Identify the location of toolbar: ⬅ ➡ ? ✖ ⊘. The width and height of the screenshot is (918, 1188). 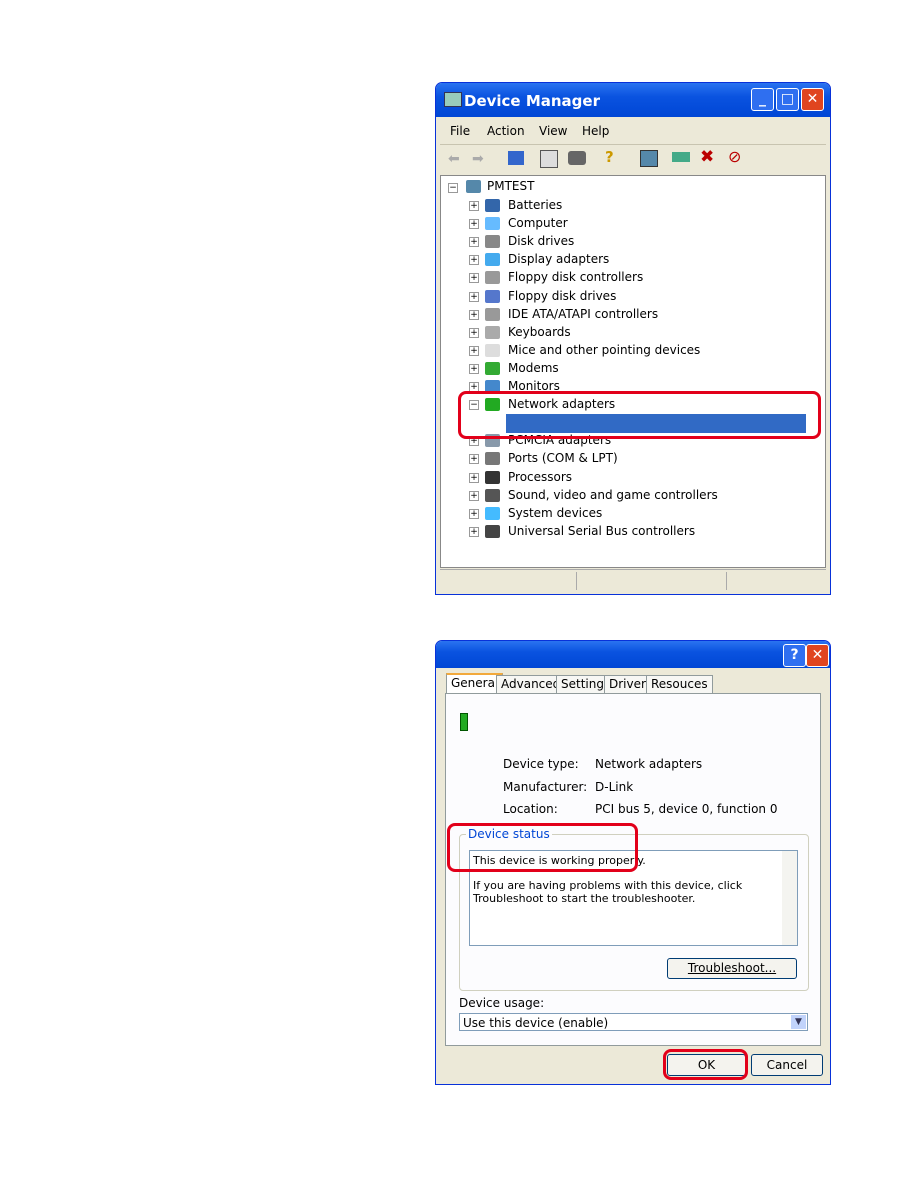
(633, 158).